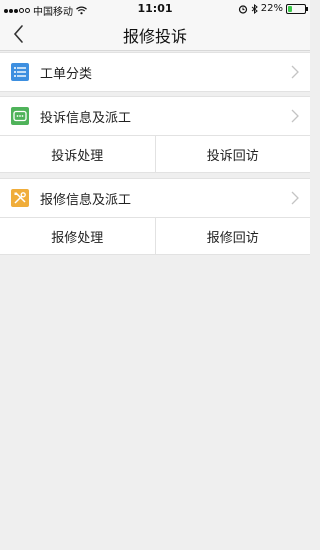 This screenshot has width=320, height=550. I want to click on order-category-row: 工单分类, so click(155, 72).